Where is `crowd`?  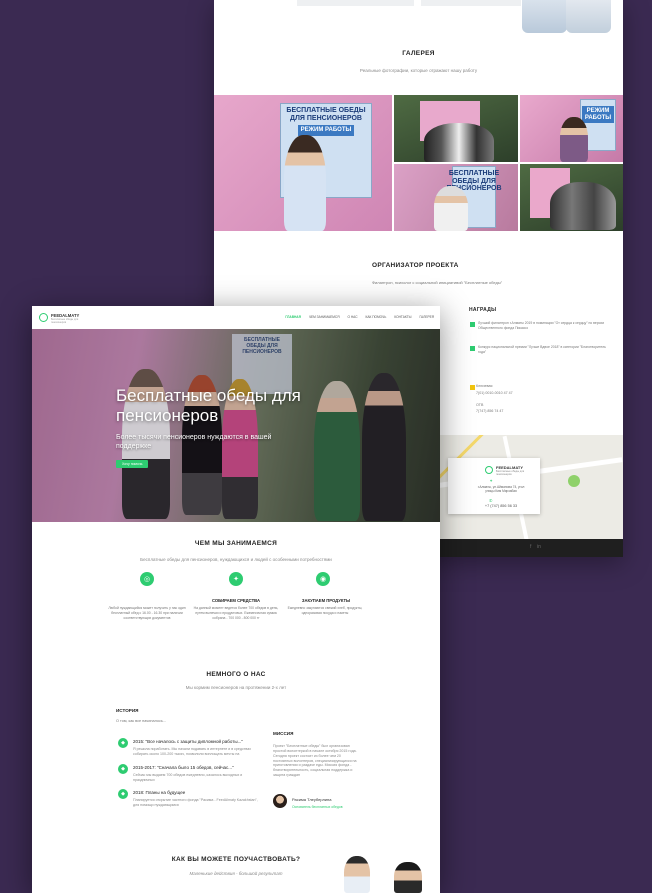 crowd is located at coordinates (459, 142).